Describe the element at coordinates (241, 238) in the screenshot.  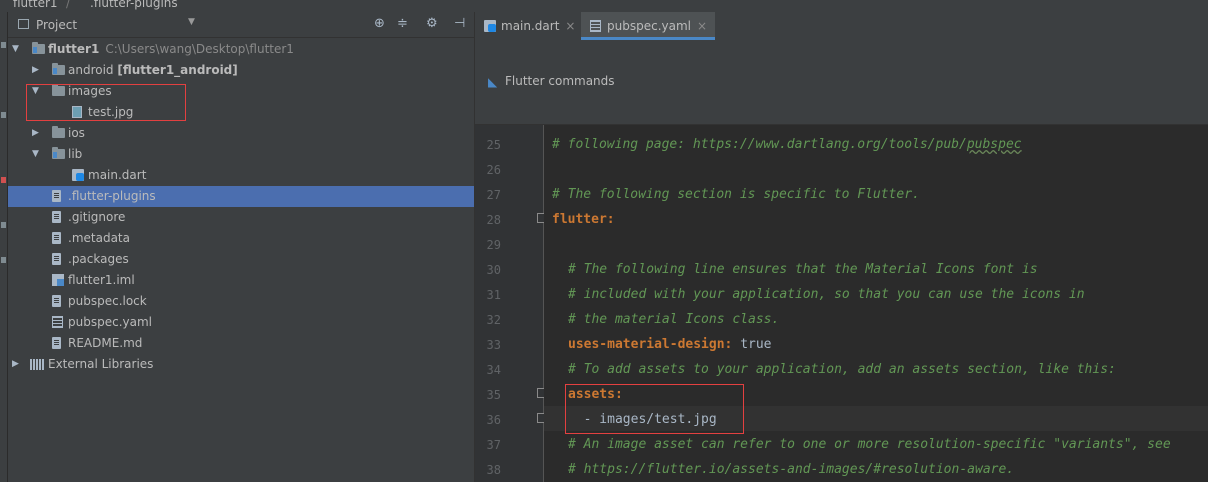
I see `tree-item-metadata: .metadata` at that location.